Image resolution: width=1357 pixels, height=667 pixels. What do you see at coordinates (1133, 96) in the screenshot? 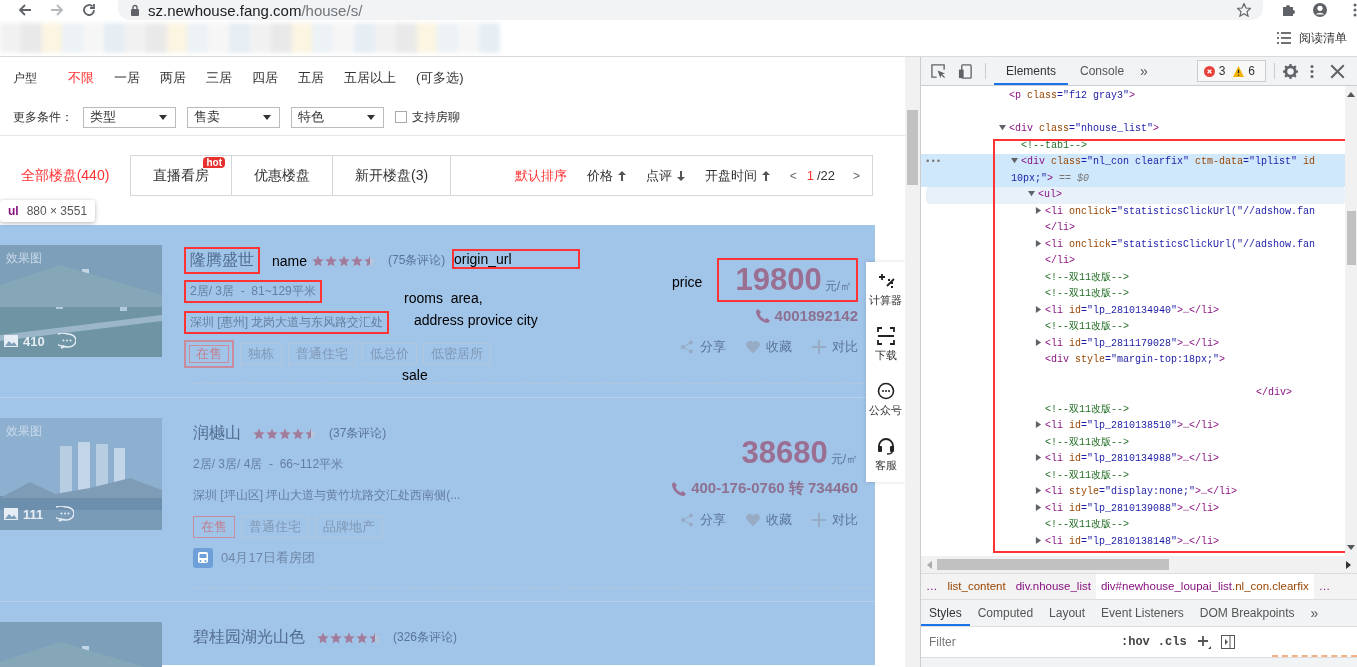
I see `dom-node: <p class="f12 gray3">` at bounding box center [1133, 96].